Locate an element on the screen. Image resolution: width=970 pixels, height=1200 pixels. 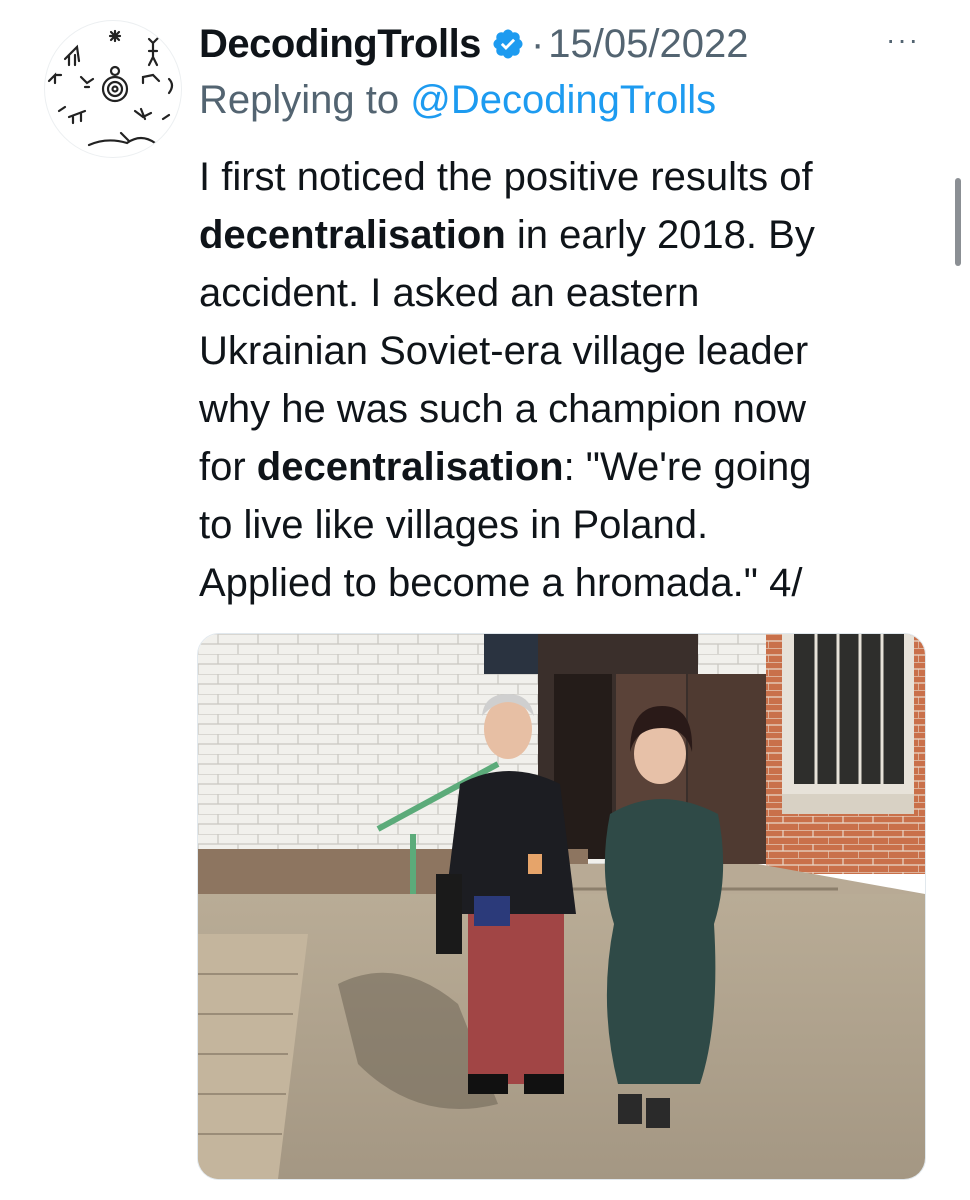
author-name: DecodingTrolls is located at coordinates (340, 44).